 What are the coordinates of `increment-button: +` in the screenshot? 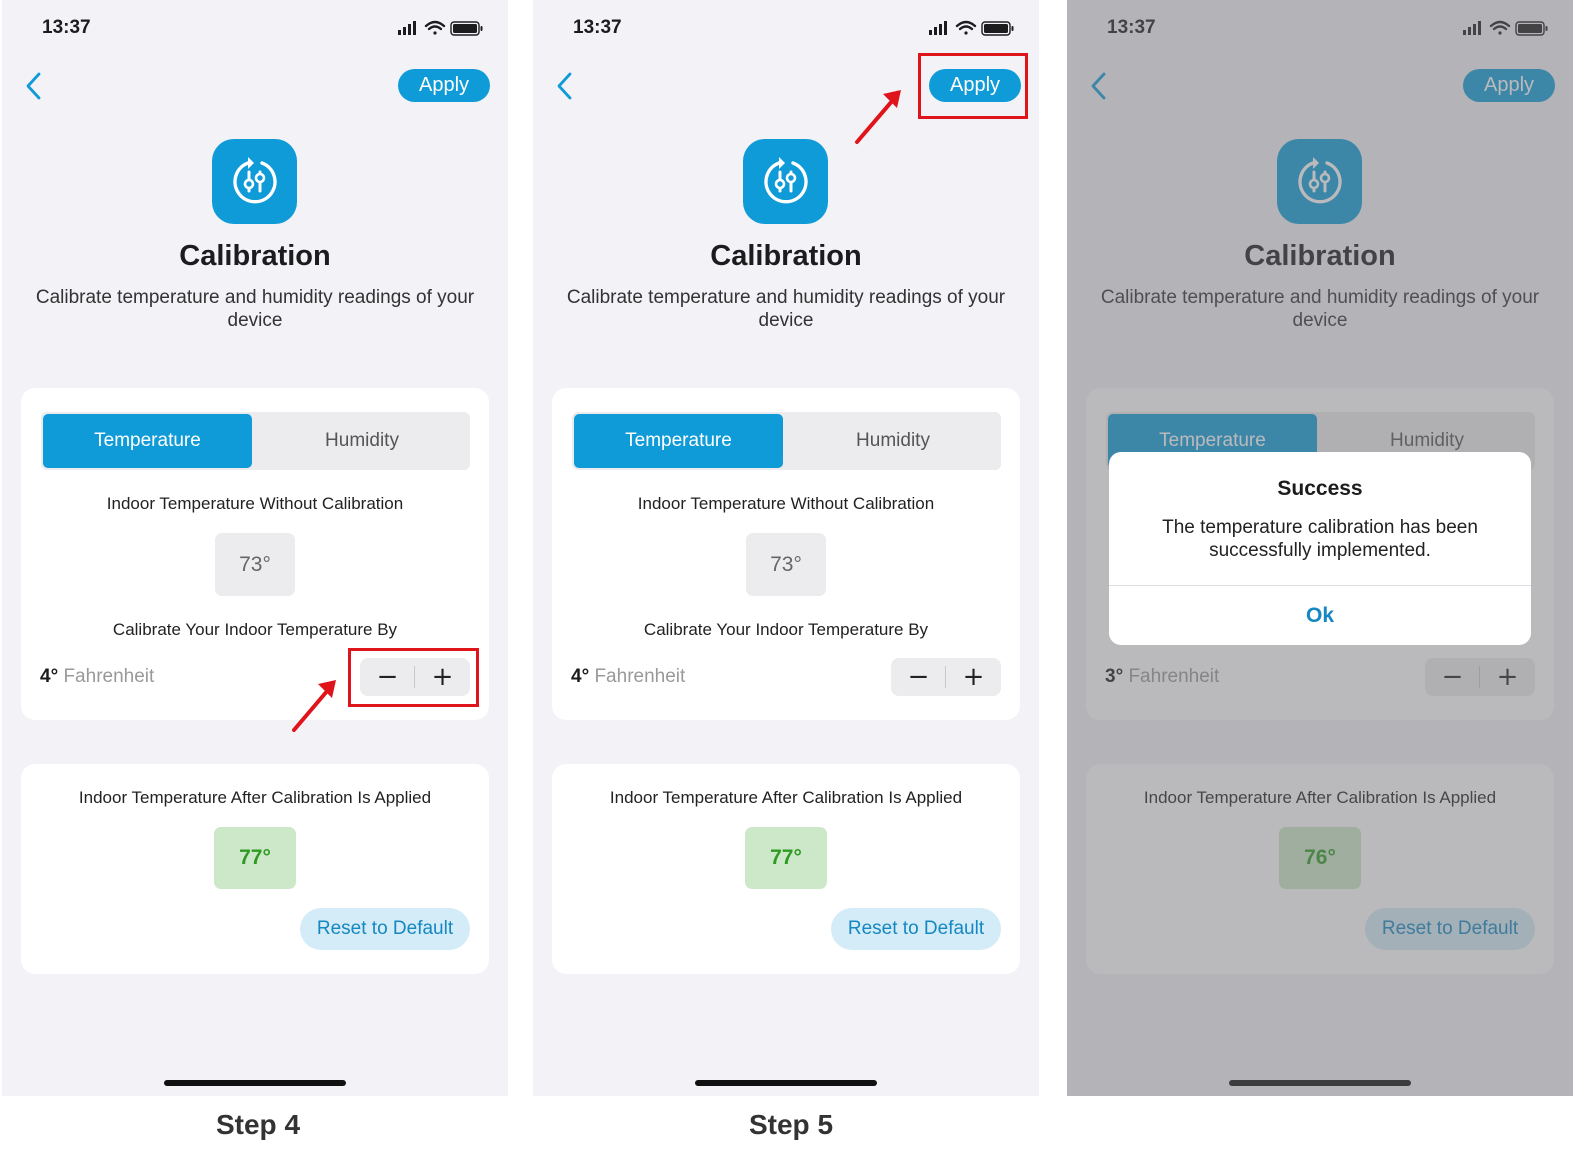 It's located at (973, 677).